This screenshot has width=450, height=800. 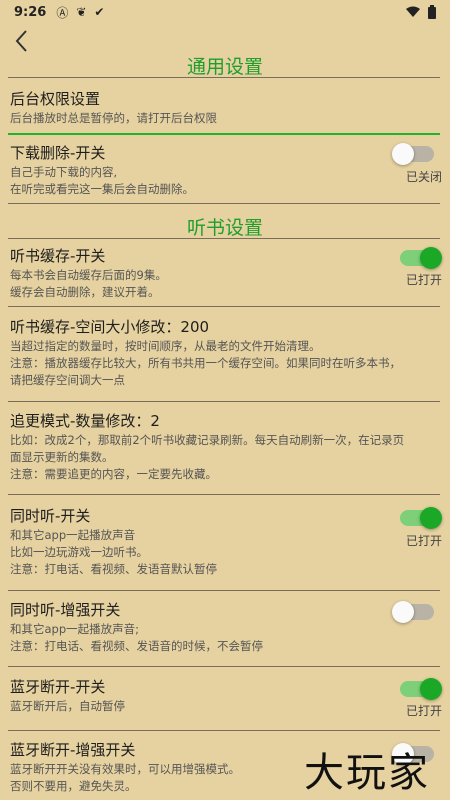 I want to click on simultaneous-enhanced-toggle, so click(x=413, y=612).